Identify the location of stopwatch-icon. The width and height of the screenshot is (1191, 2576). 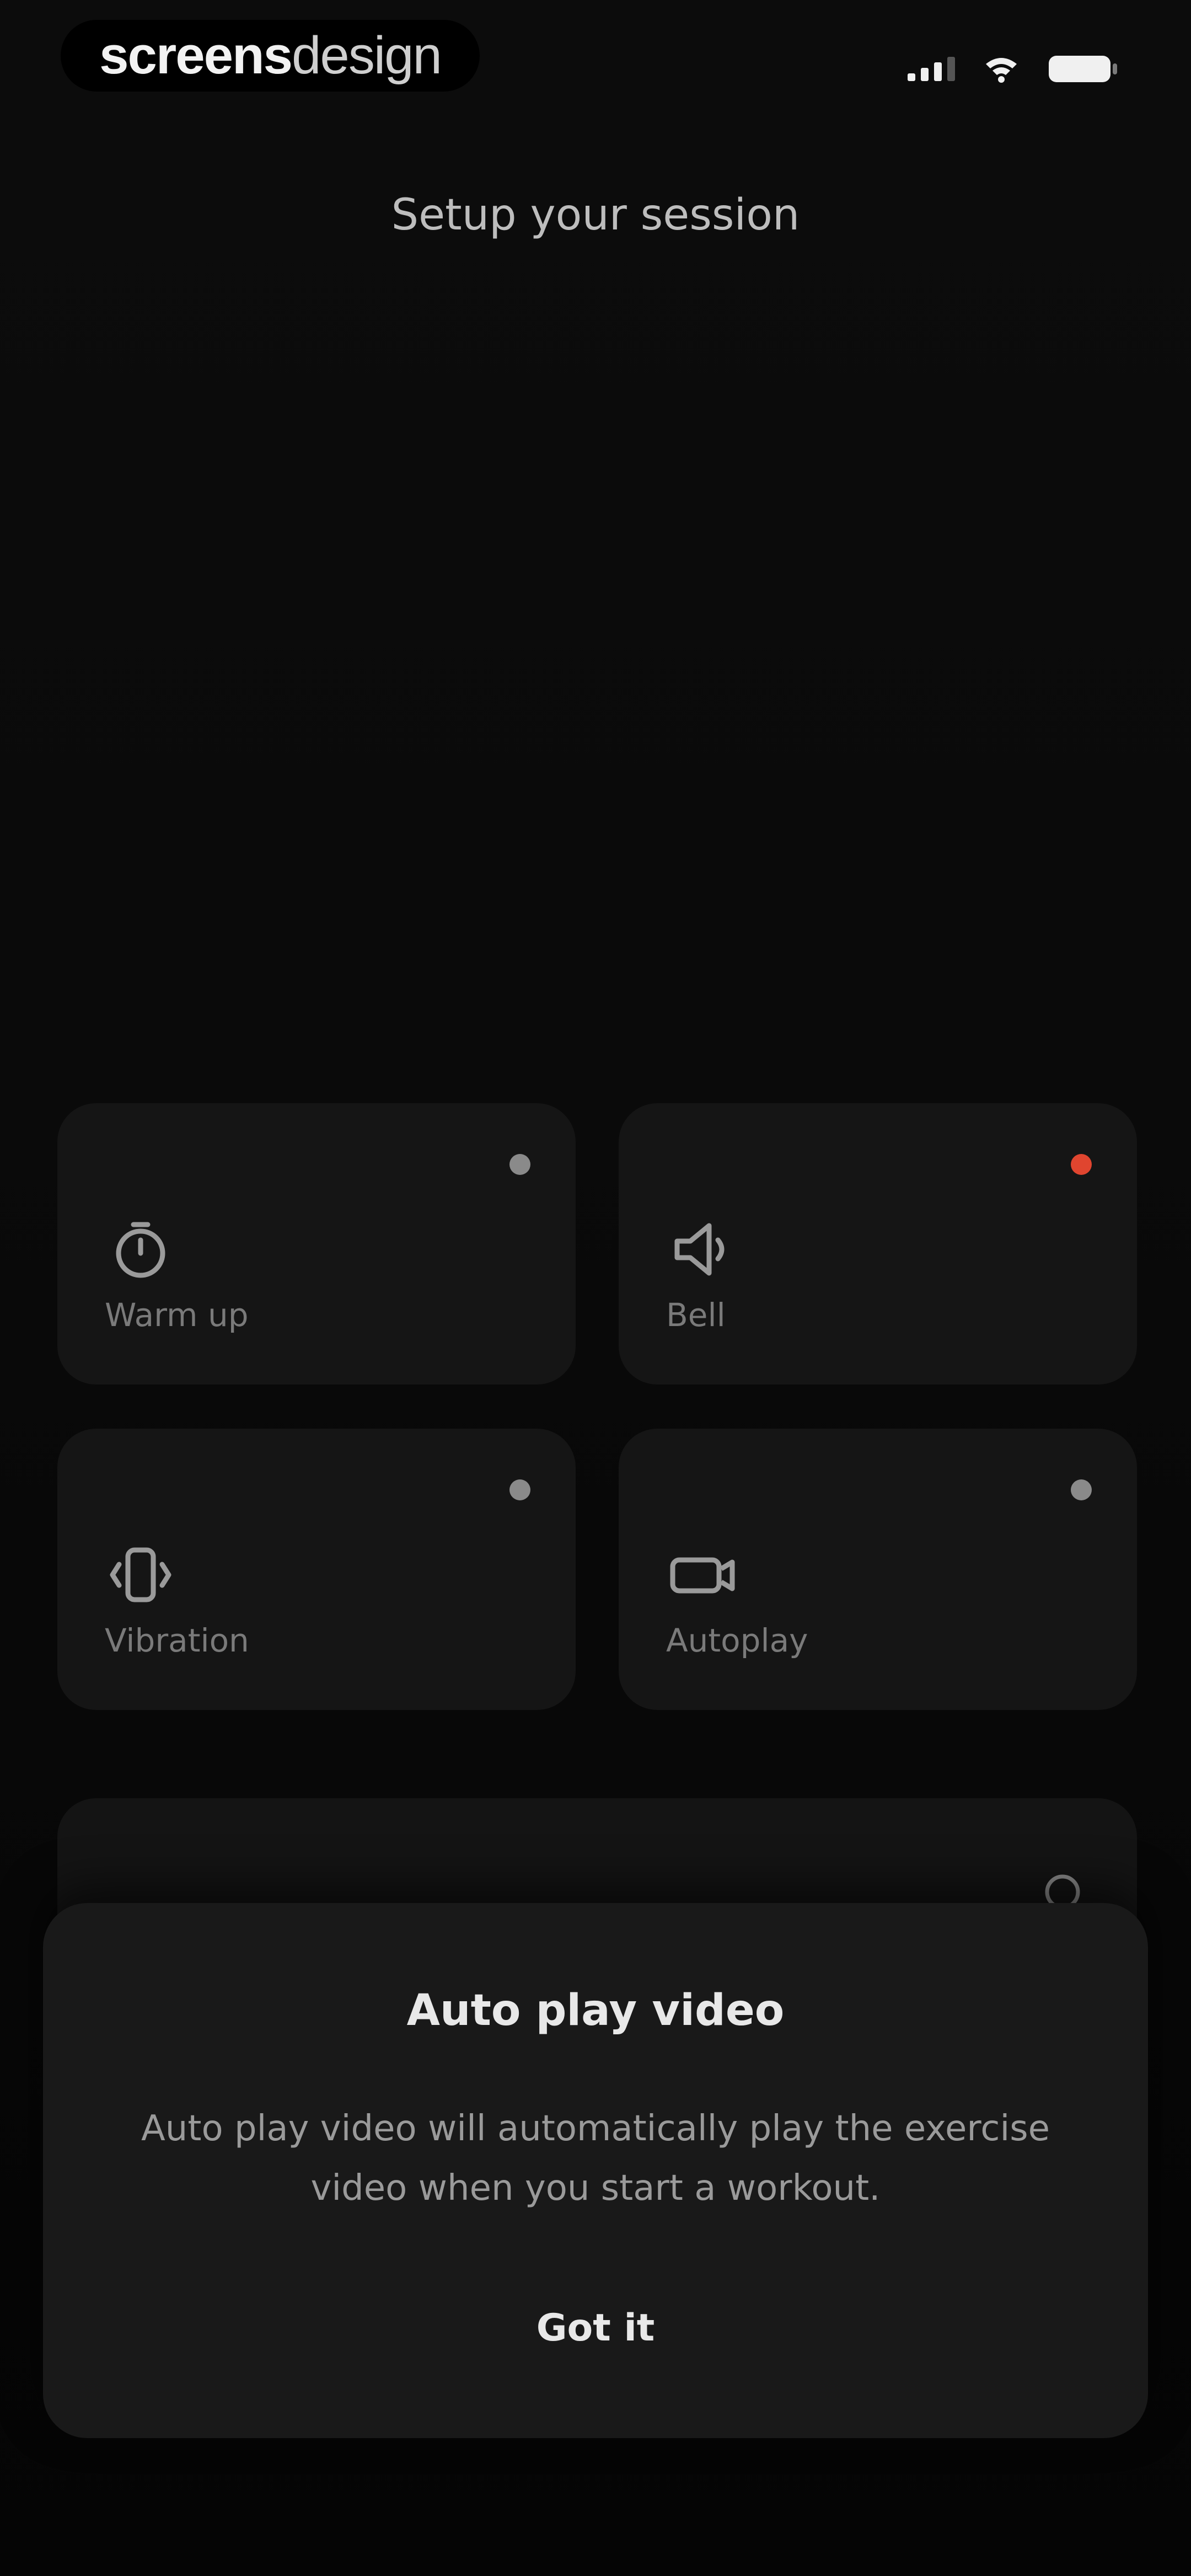
(140, 1250).